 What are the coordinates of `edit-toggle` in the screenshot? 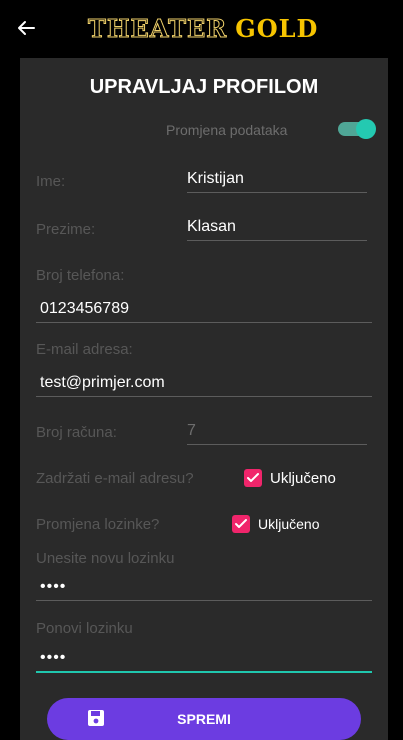 It's located at (357, 129).